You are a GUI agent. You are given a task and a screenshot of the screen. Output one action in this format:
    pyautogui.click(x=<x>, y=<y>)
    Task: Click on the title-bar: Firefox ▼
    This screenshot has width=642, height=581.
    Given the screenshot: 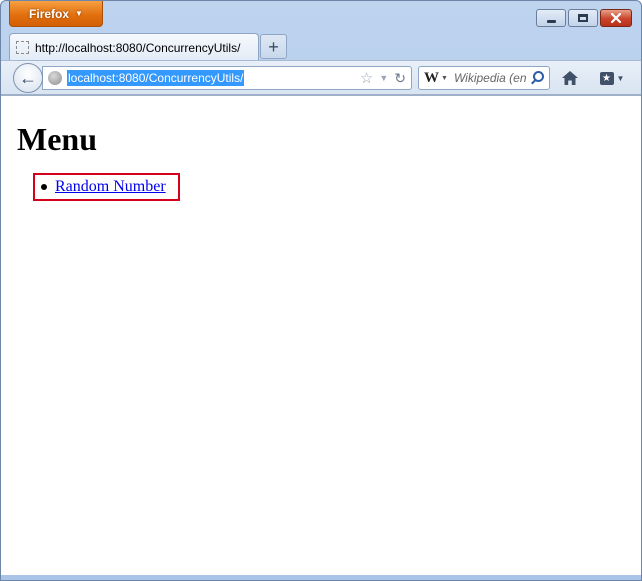 What is the action you would take?
    pyautogui.click(x=321, y=16)
    